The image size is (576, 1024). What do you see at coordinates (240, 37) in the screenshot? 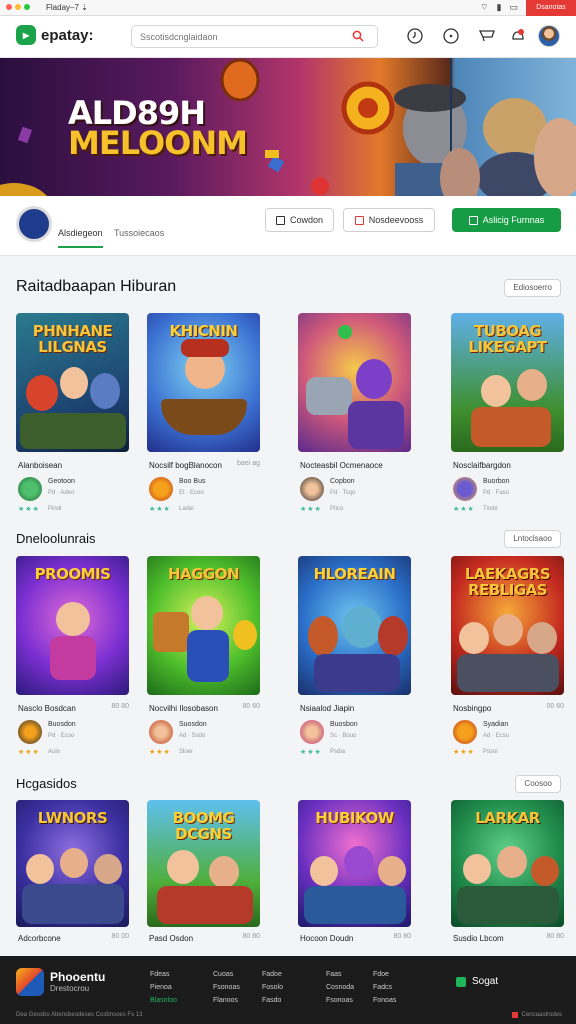
I see `search-input` at bounding box center [240, 37].